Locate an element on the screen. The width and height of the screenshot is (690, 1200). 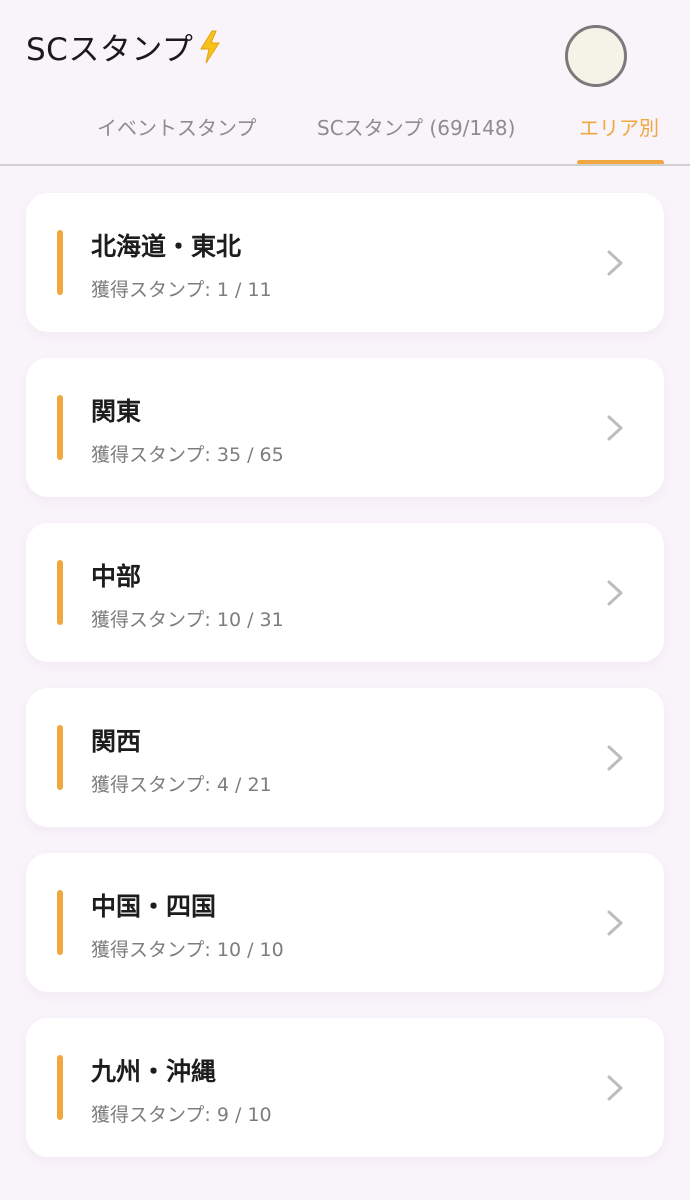
area-name: 北海道・東北 is located at coordinates (166, 246).